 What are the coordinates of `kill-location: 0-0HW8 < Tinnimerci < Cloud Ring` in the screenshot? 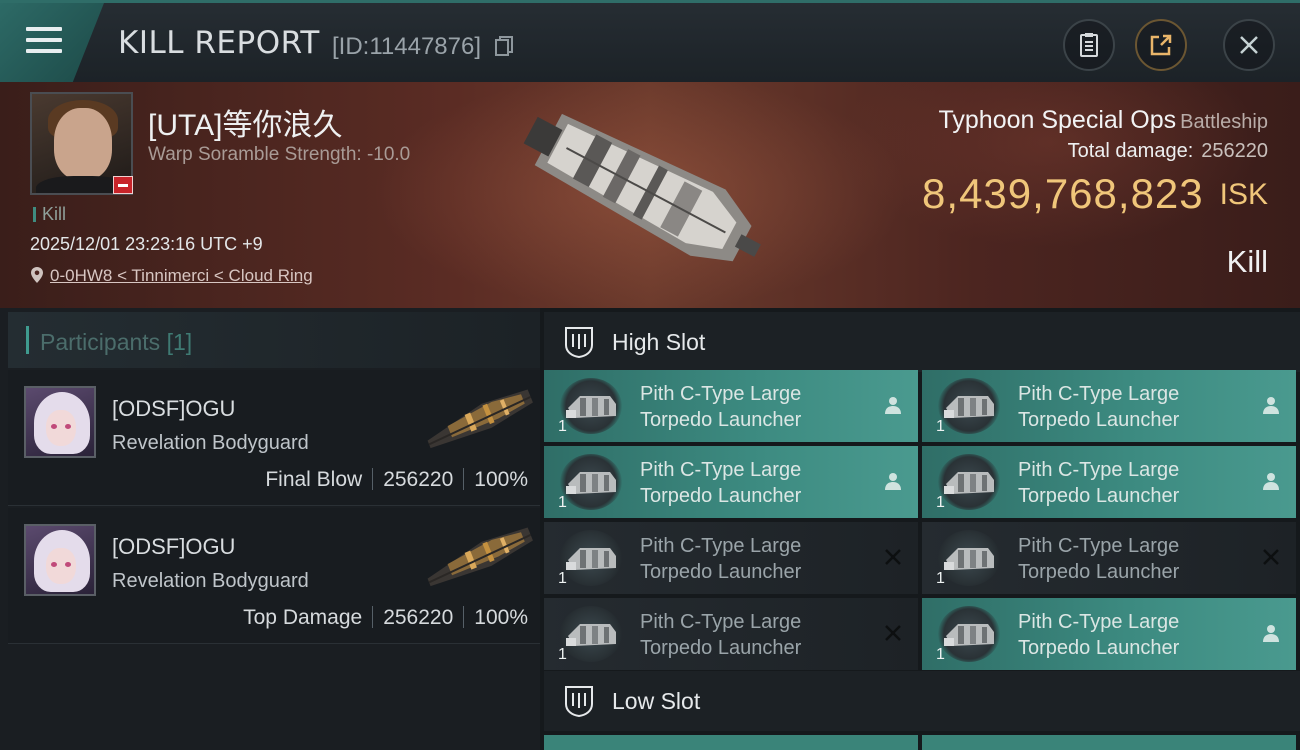 It's located at (171, 276).